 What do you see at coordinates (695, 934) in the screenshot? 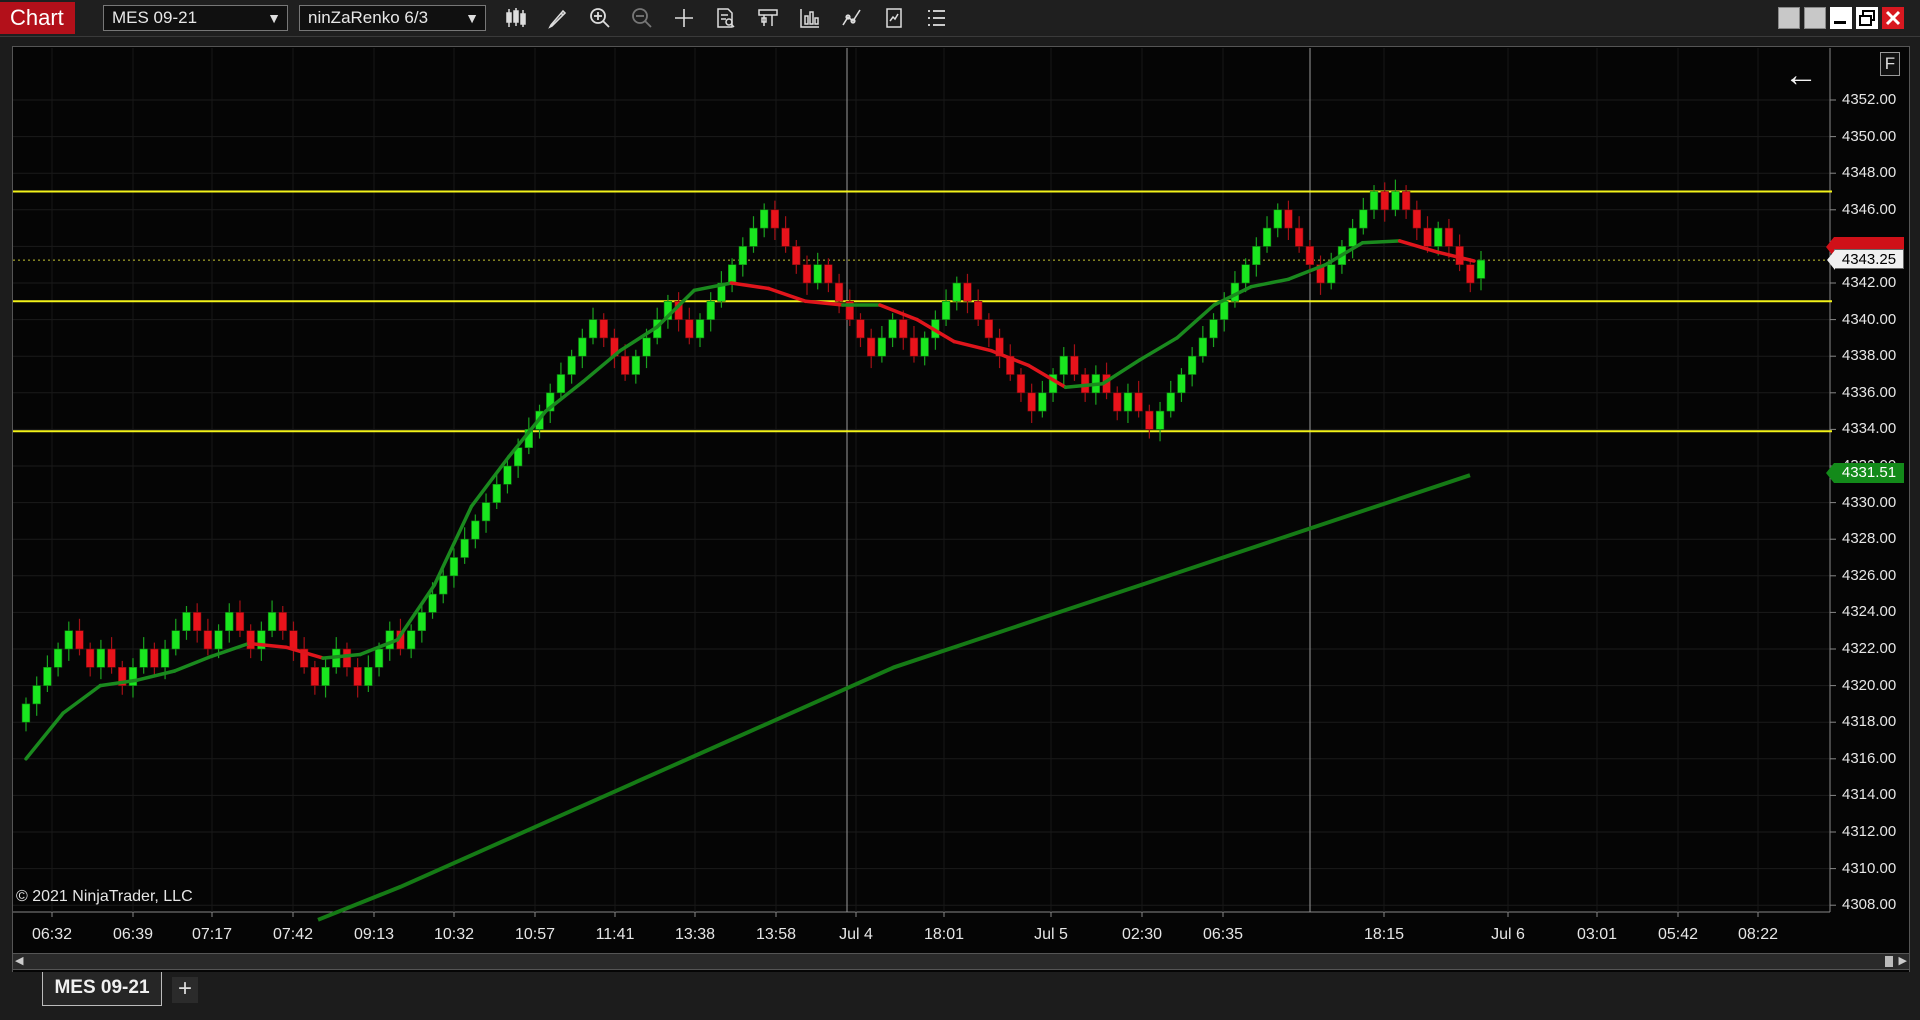
I see `time-tick-label: 13:38` at bounding box center [695, 934].